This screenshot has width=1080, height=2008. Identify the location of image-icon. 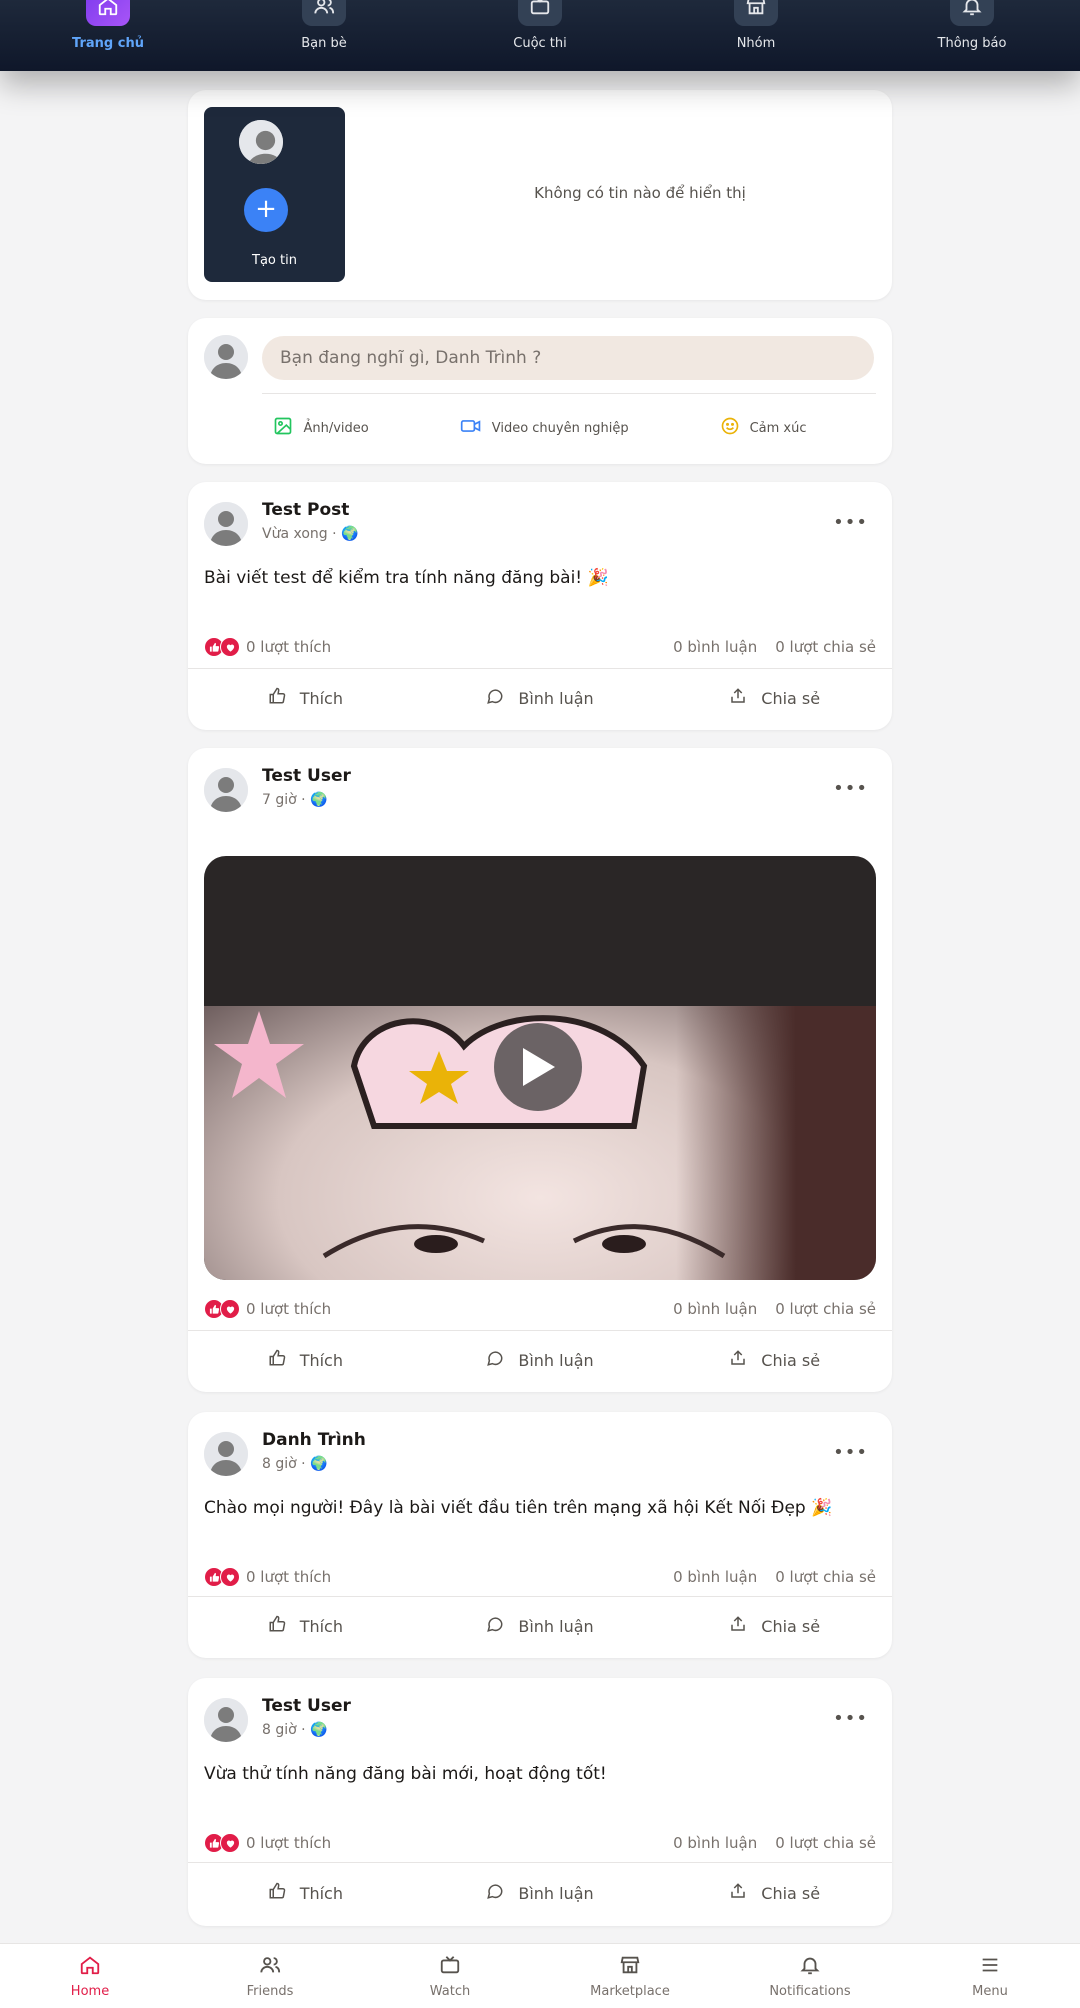
(283, 428).